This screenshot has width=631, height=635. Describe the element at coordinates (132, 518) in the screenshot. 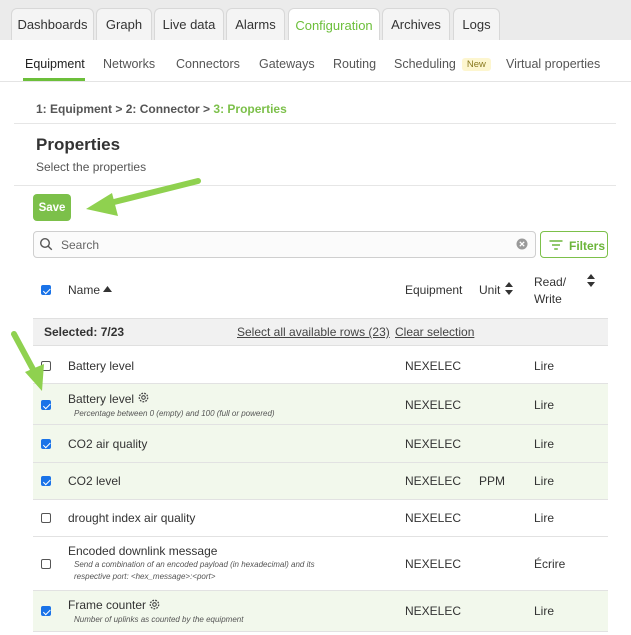

I see `row-name: drought index air quality` at that location.